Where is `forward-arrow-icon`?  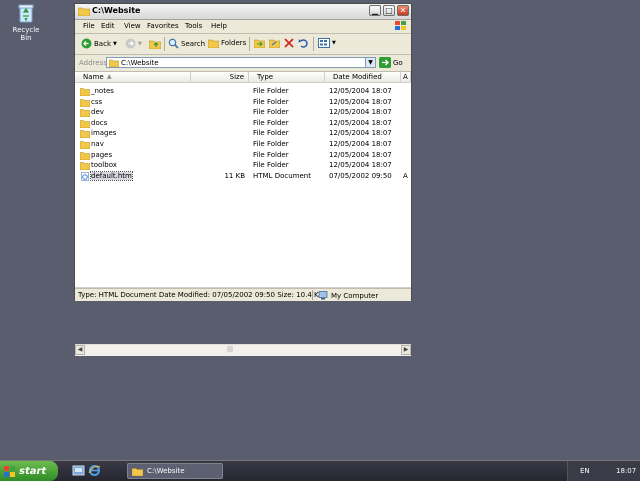 forward-arrow-icon is located at coordinates (130, 43).